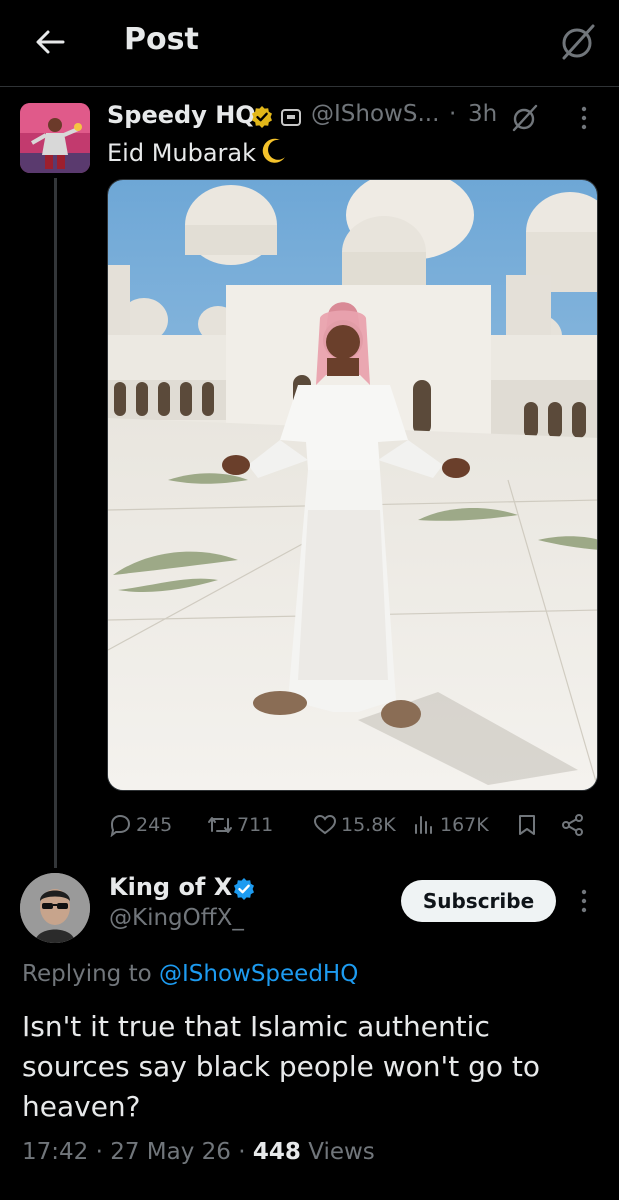 Image resolution: width=619 pixels, height=1200 pixels. What do you see at coordinates (578, 42) in the screenshot?
I see `grok-icon` at bounding box center [578, 42].